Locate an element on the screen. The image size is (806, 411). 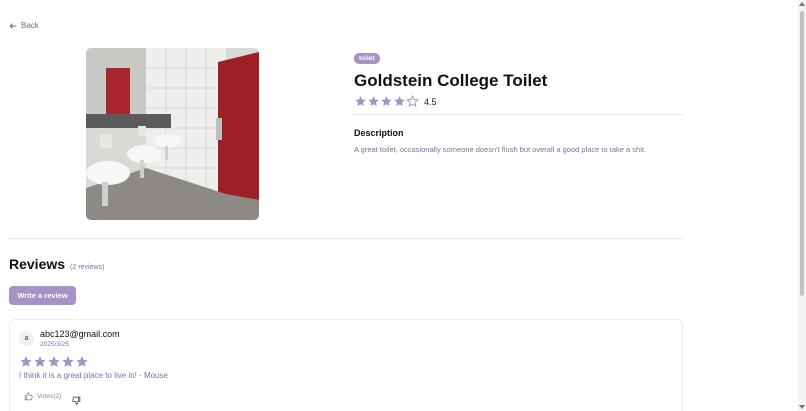
back-label: Back is located at coordinates (30, 25).